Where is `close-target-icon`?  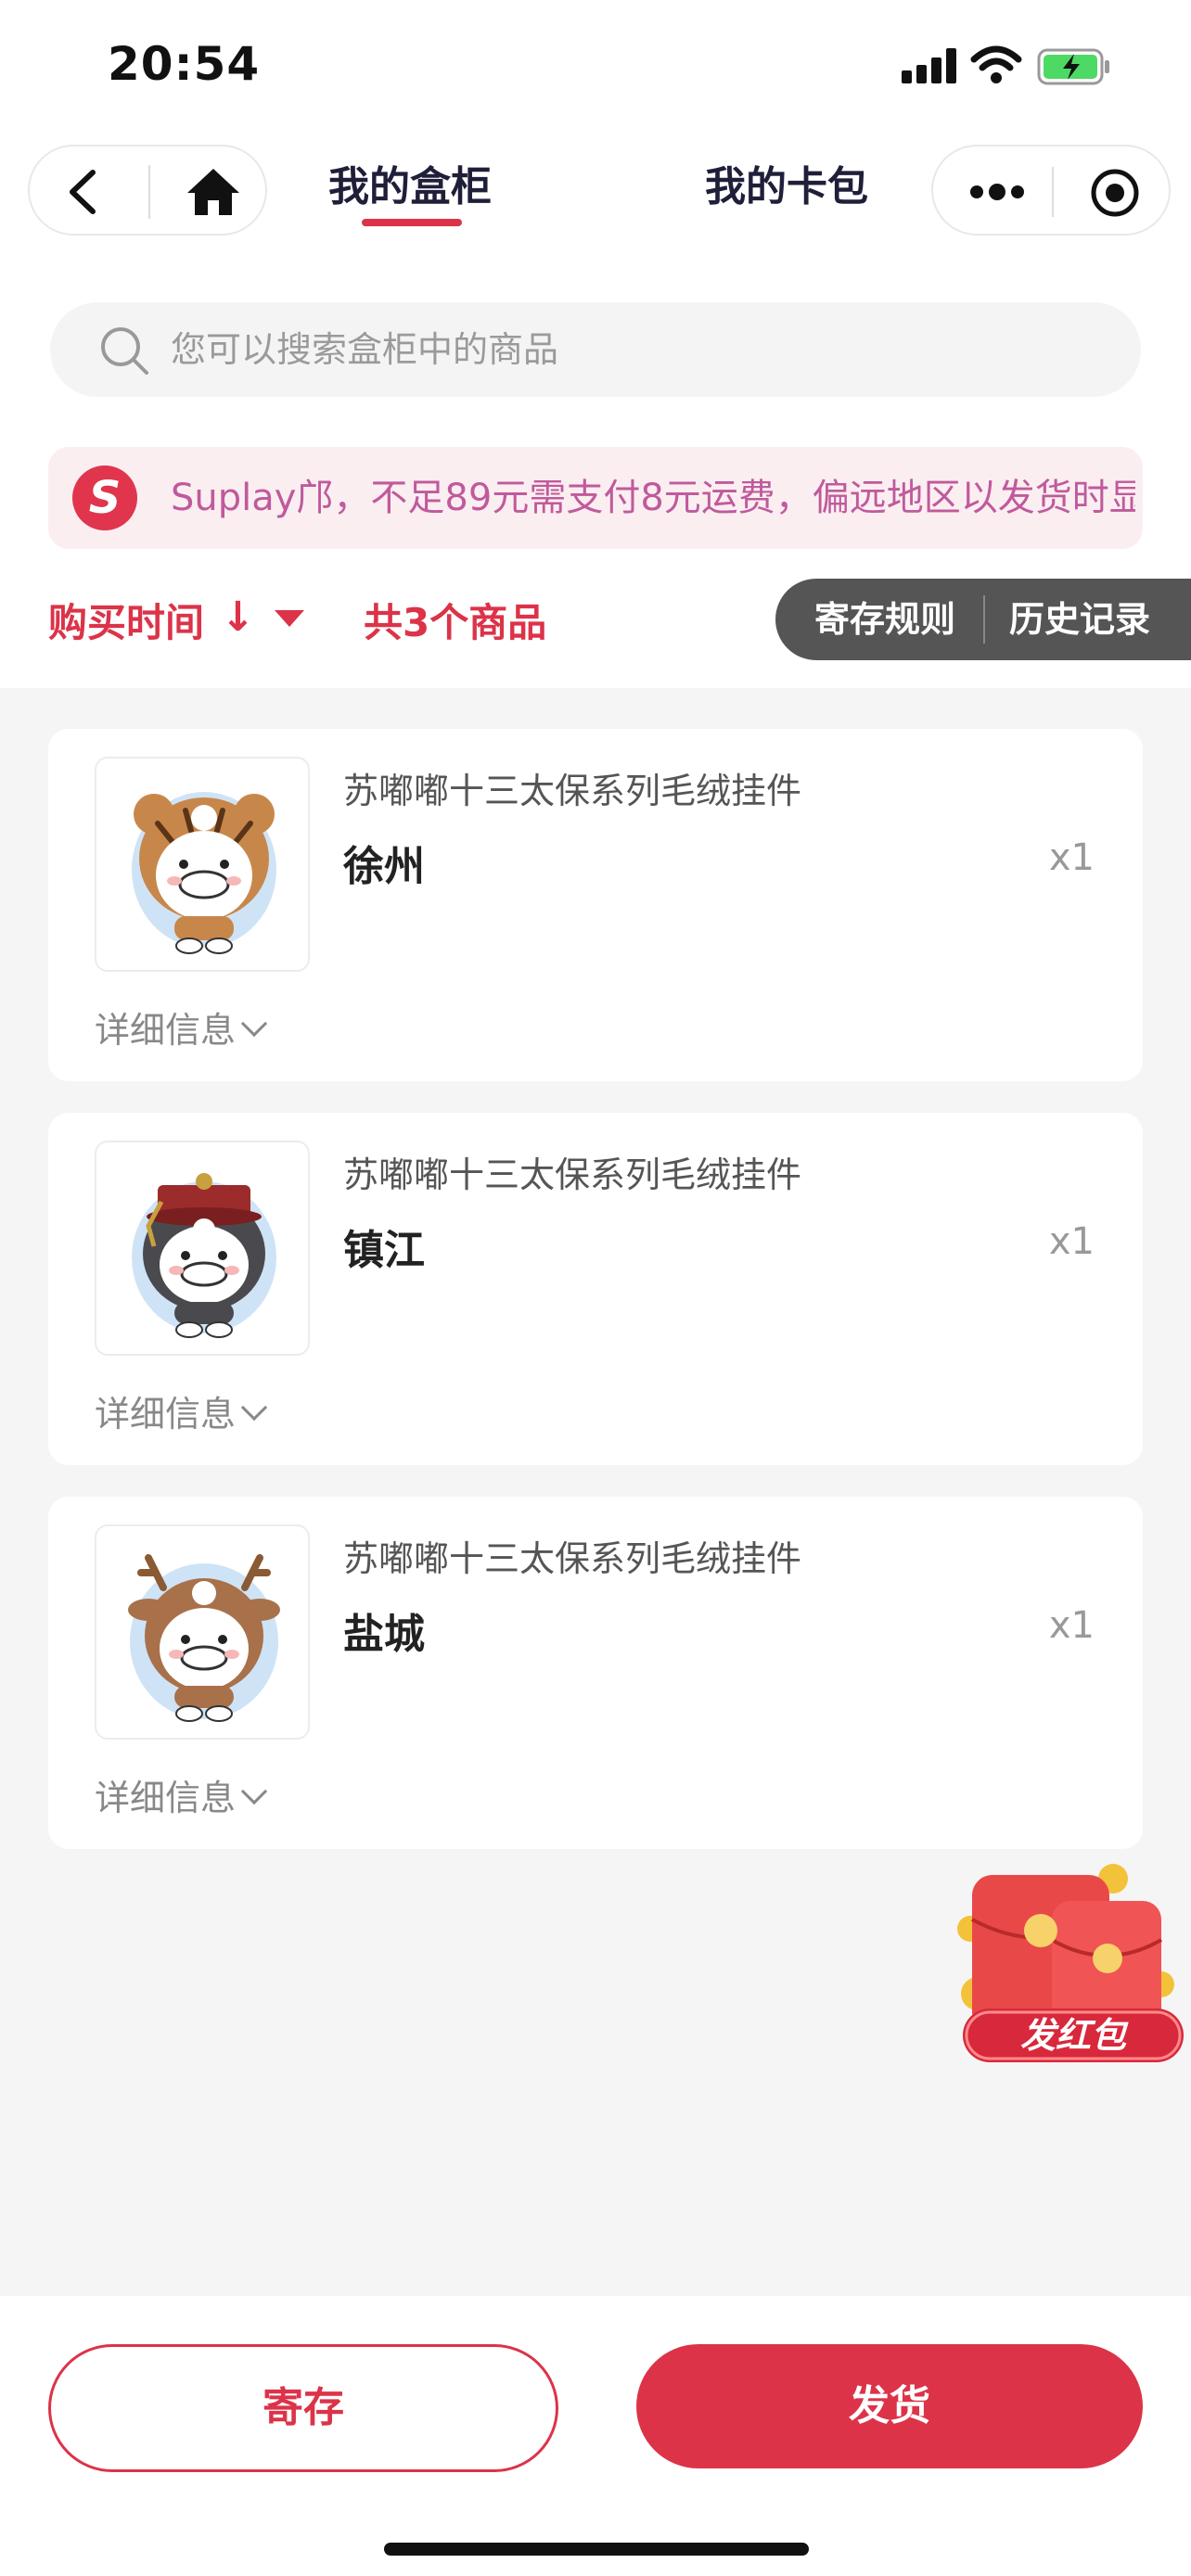
close-target-icon is located at coordinates (1115, 193).